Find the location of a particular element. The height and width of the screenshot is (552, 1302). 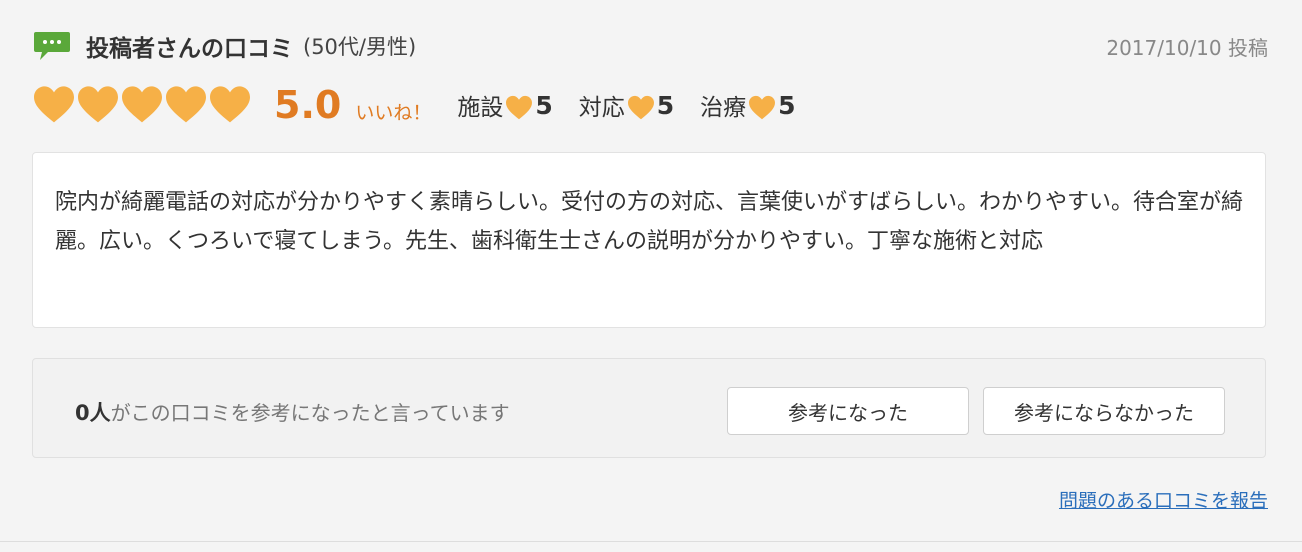

helpful-text: 0人がこの口コミを参考になったと言っています is located at coordinates (292, 412).